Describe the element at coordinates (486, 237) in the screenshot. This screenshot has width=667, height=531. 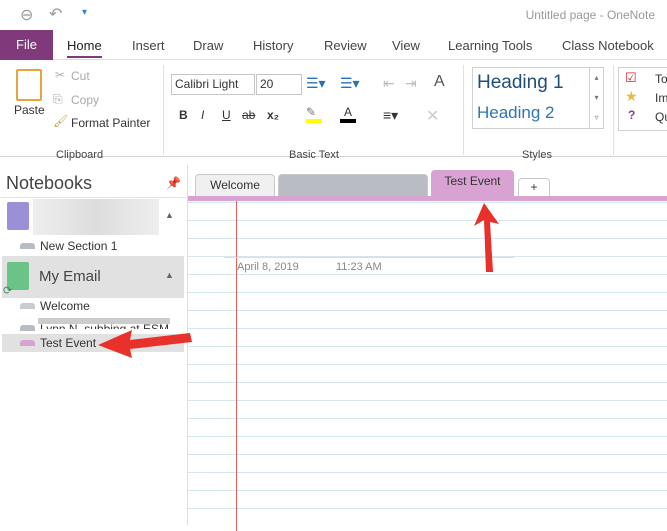
I see `arrow-up-icon` at that location.